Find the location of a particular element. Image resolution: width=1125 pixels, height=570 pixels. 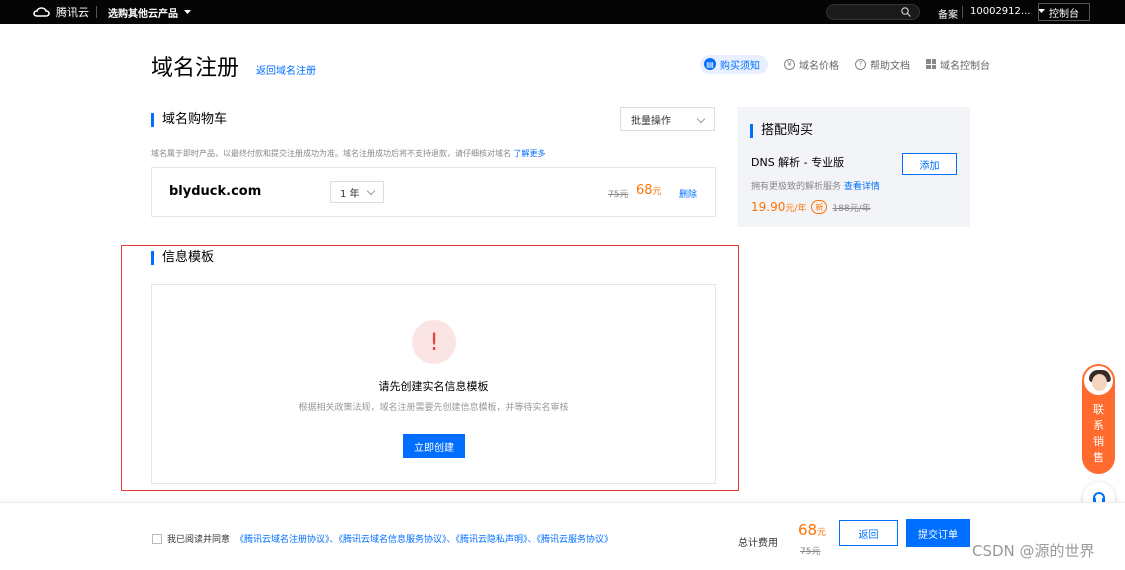

add-dns-button: 添加 is located at coordinates (929, 164).